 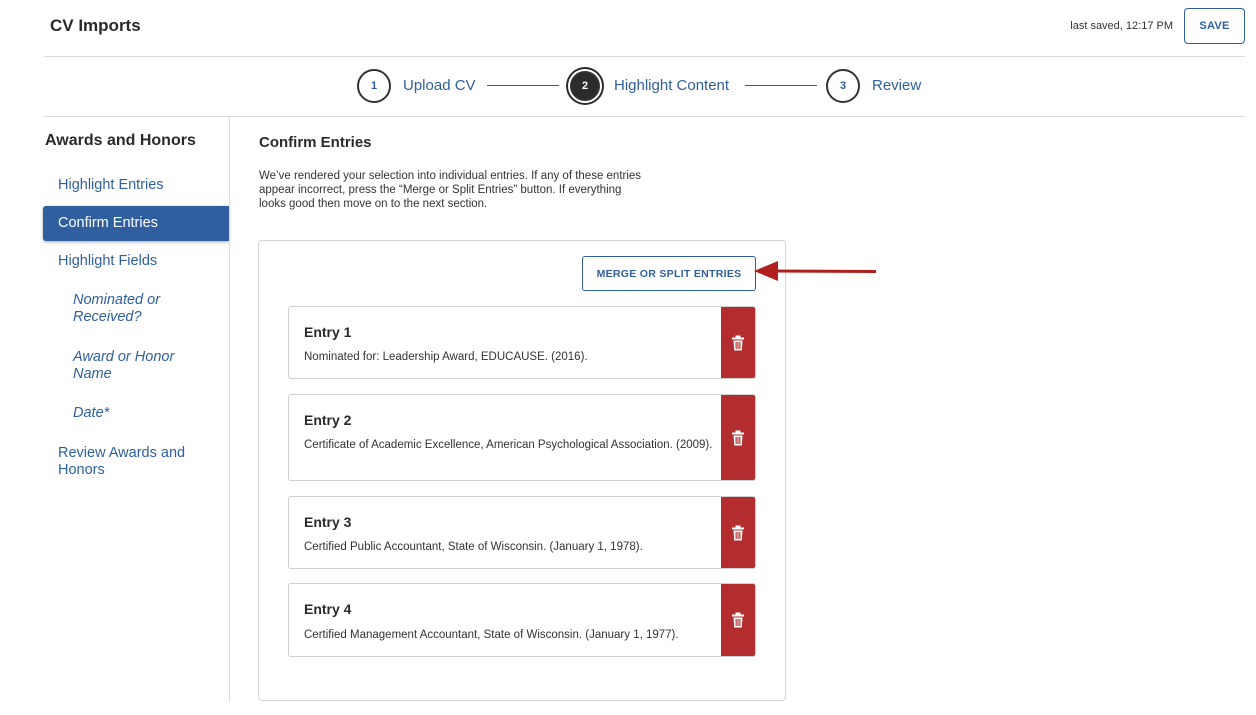 What do you see at coordinates (644, 116) in the screenshot?
I see `stepper-divider` at bounding box center [644, 116].